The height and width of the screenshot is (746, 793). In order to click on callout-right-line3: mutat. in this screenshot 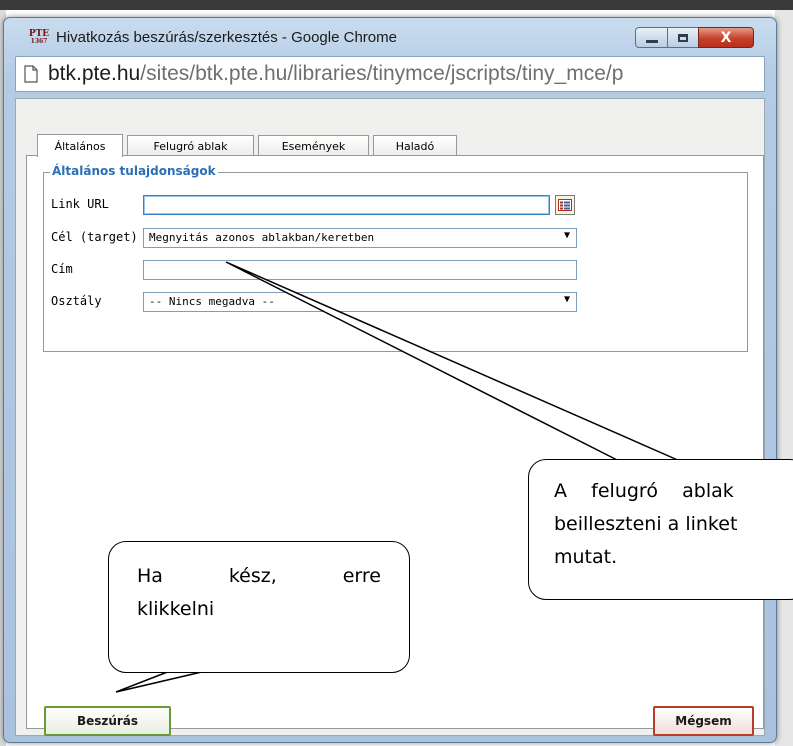, I will do `click(586, 557)`.